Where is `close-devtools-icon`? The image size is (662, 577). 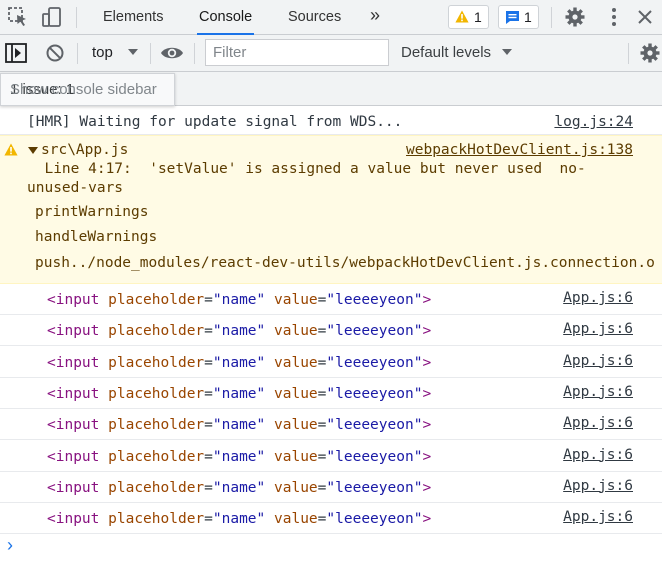 close-devtools-icon is located at coordinates (645, 17).